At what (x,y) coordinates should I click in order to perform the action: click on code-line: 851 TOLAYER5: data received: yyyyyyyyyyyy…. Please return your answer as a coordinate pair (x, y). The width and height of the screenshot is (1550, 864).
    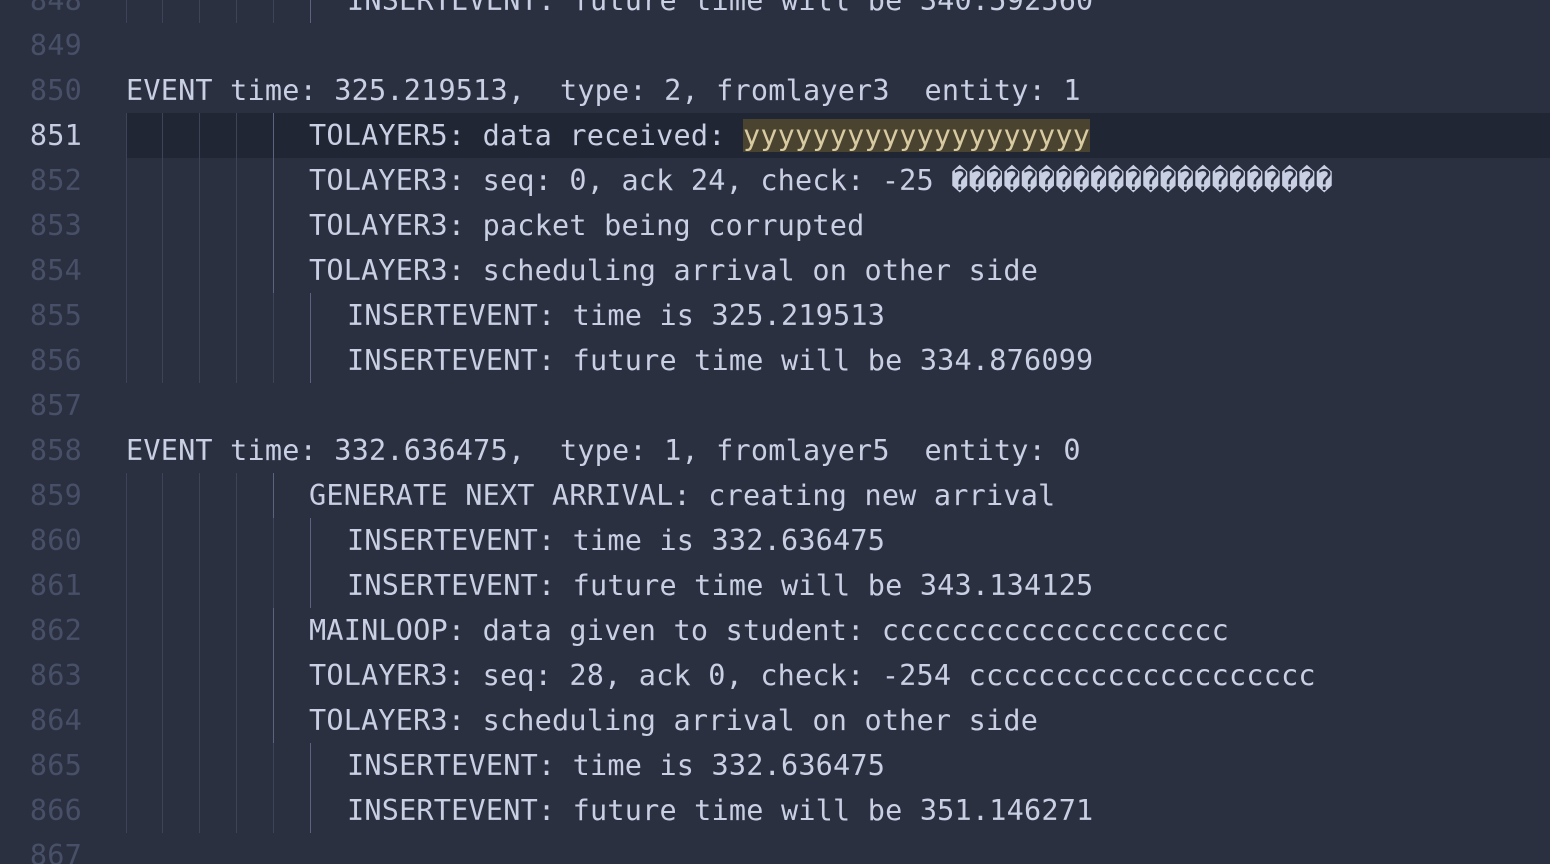
    Looking at the image, I should click on (775, 135).